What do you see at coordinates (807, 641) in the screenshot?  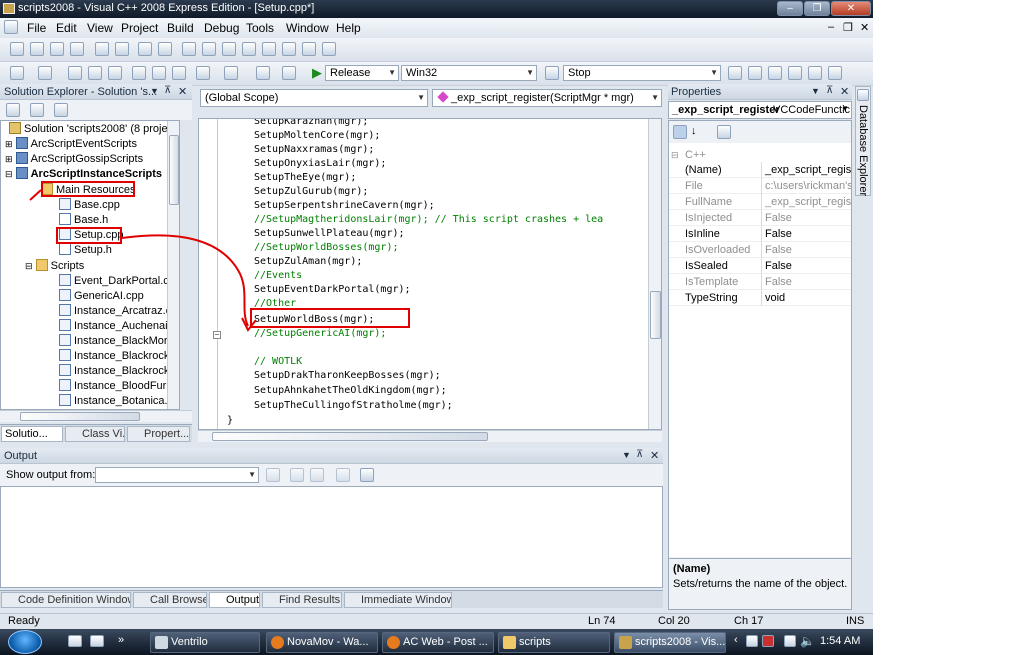 I see `volume-icon: 🔈` at bounding box center [807, 641].